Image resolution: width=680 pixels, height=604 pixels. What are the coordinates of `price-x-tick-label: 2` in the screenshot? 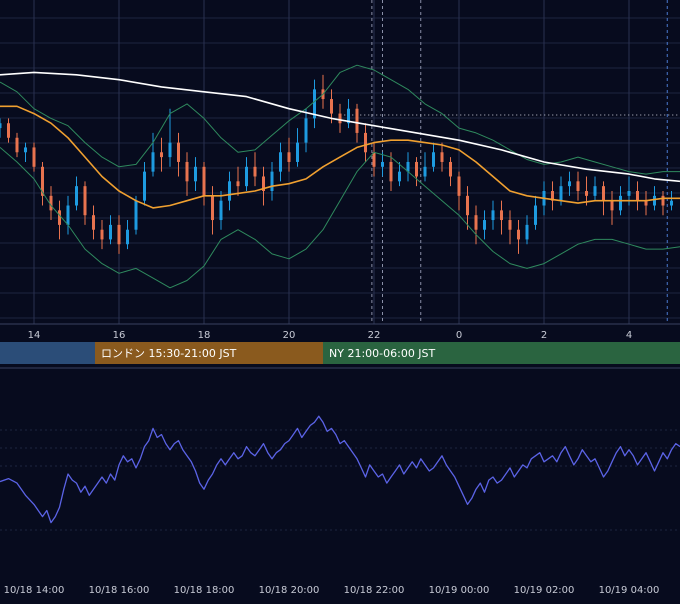 It's located at (544, 335).